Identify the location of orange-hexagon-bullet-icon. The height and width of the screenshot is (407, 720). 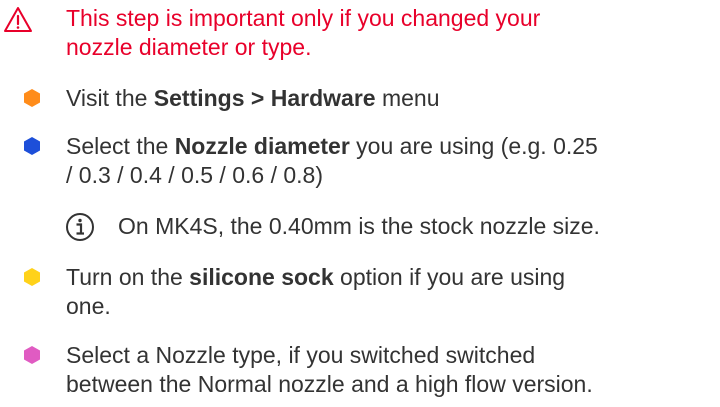
(32, 98).